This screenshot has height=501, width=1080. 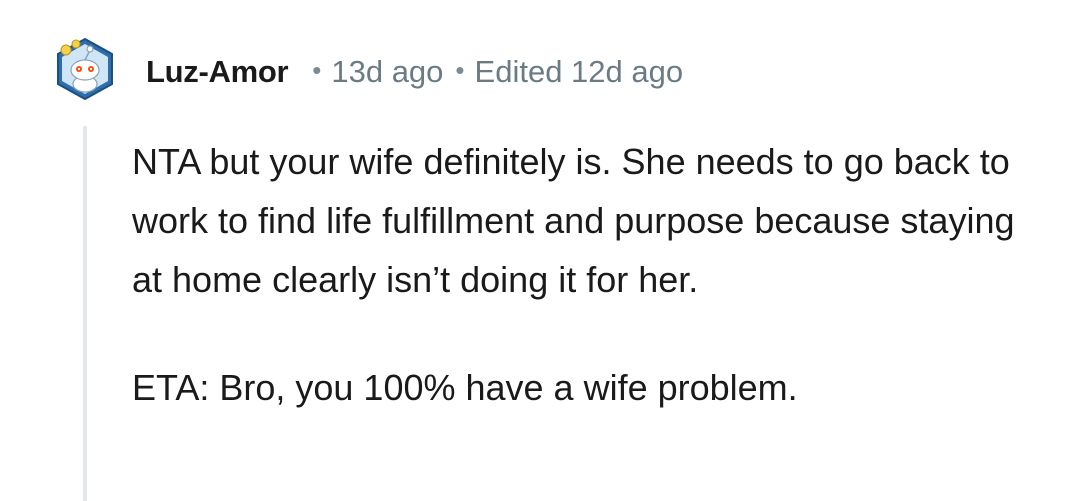 I want to click on comment-paragraph: ETA: Bro, you 100% have a wife problem., so click(x=465, y=387).